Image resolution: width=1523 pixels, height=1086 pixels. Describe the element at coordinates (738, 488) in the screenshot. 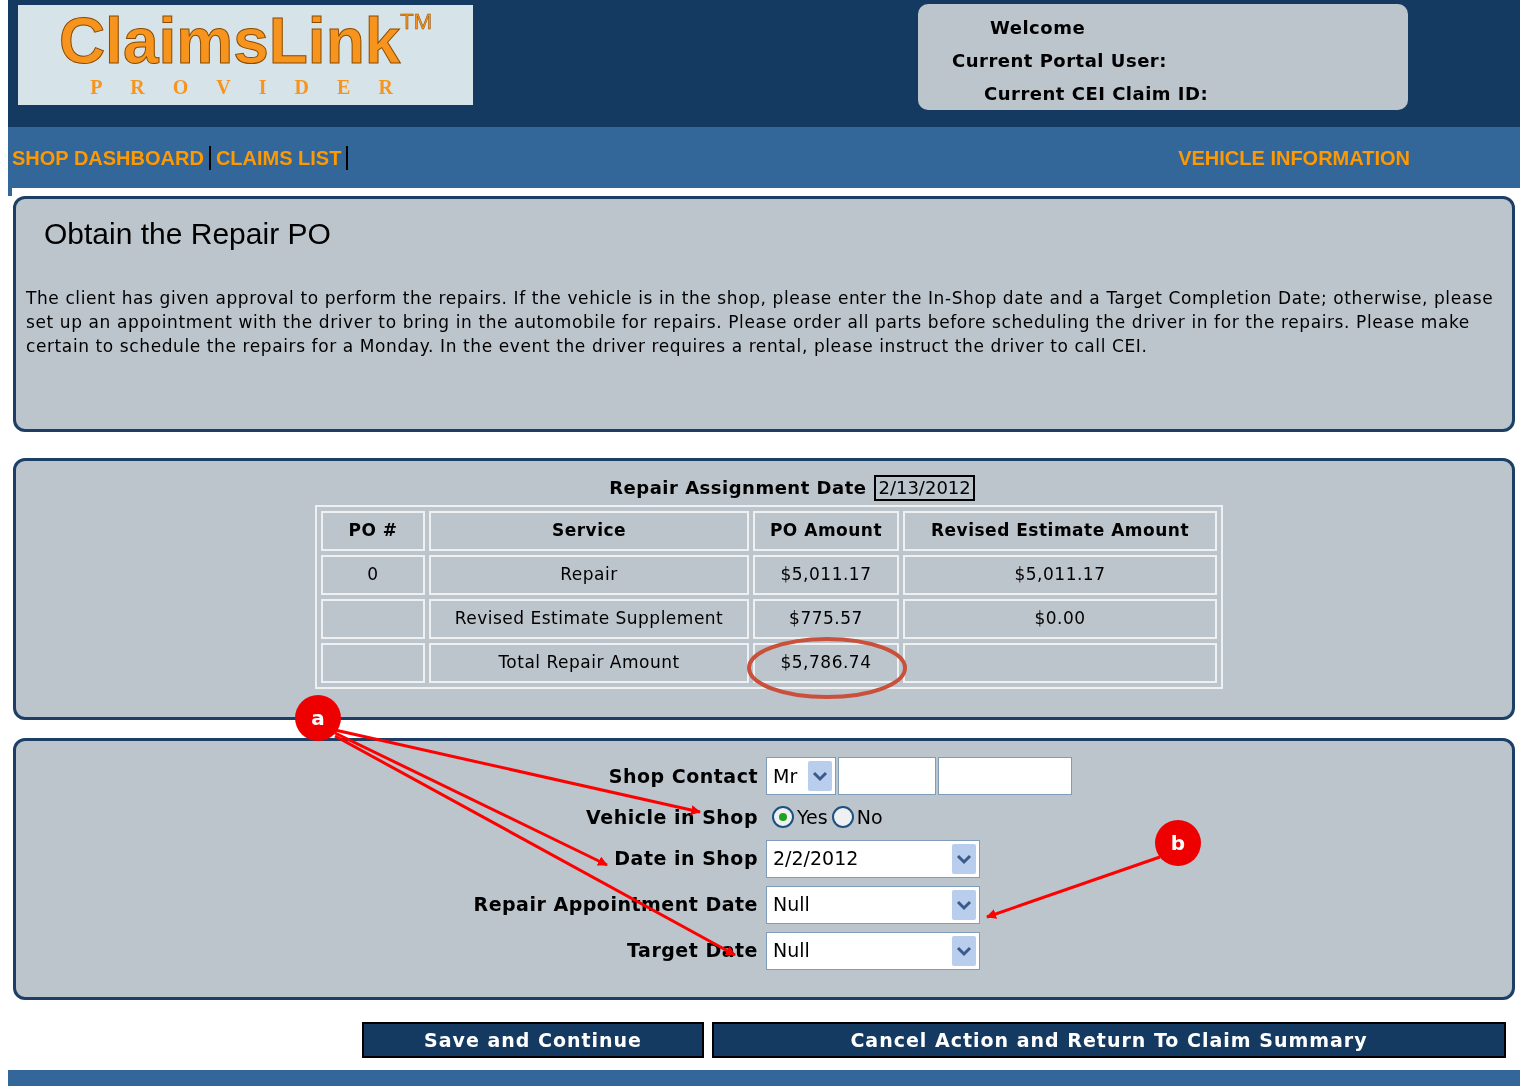

I see `field-label: Repair Assignment Date` at that location.